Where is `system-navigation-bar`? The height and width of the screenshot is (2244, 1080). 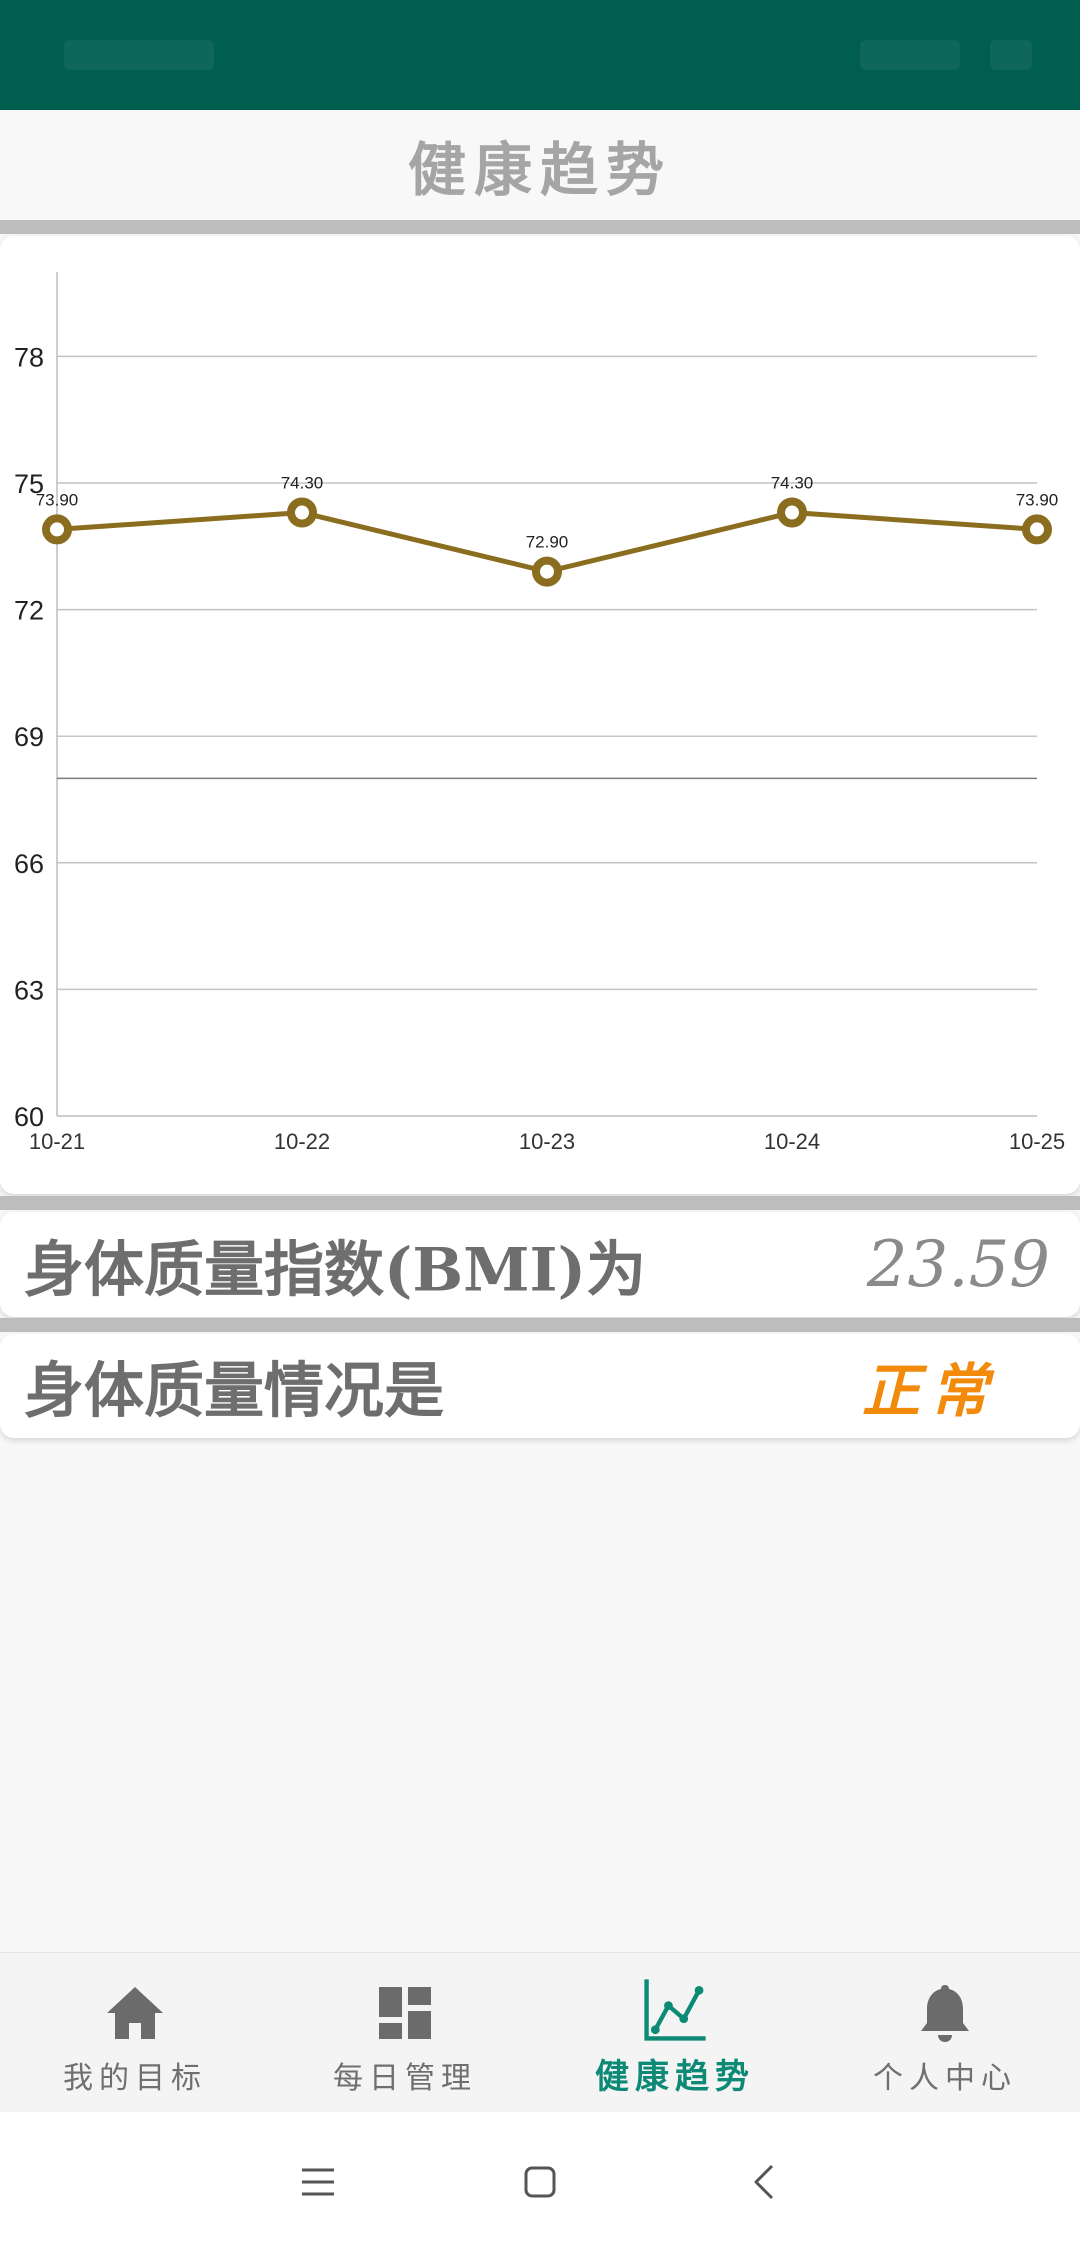 system-navigation-bar is located at coordinates (540, 2178).